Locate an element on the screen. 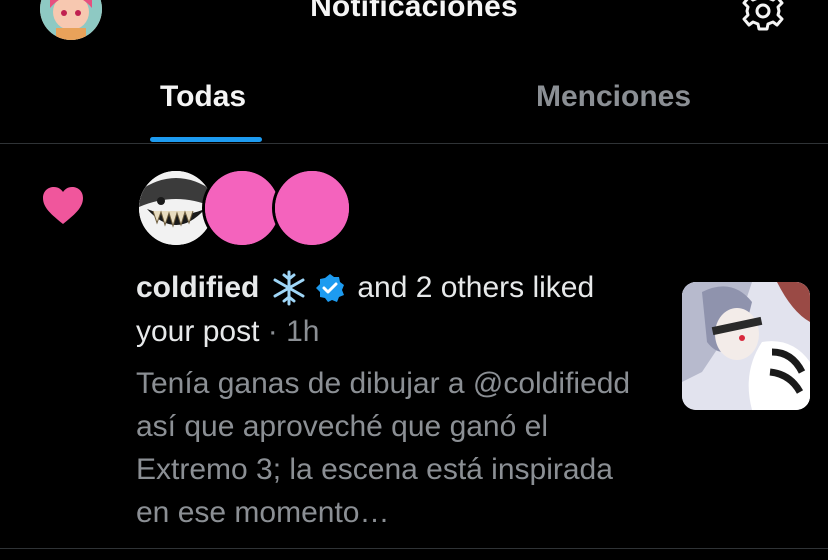 The width and height of the screenshot is (828, 560). notification-subline: your post · 1h is located at coordinates (227, 332).